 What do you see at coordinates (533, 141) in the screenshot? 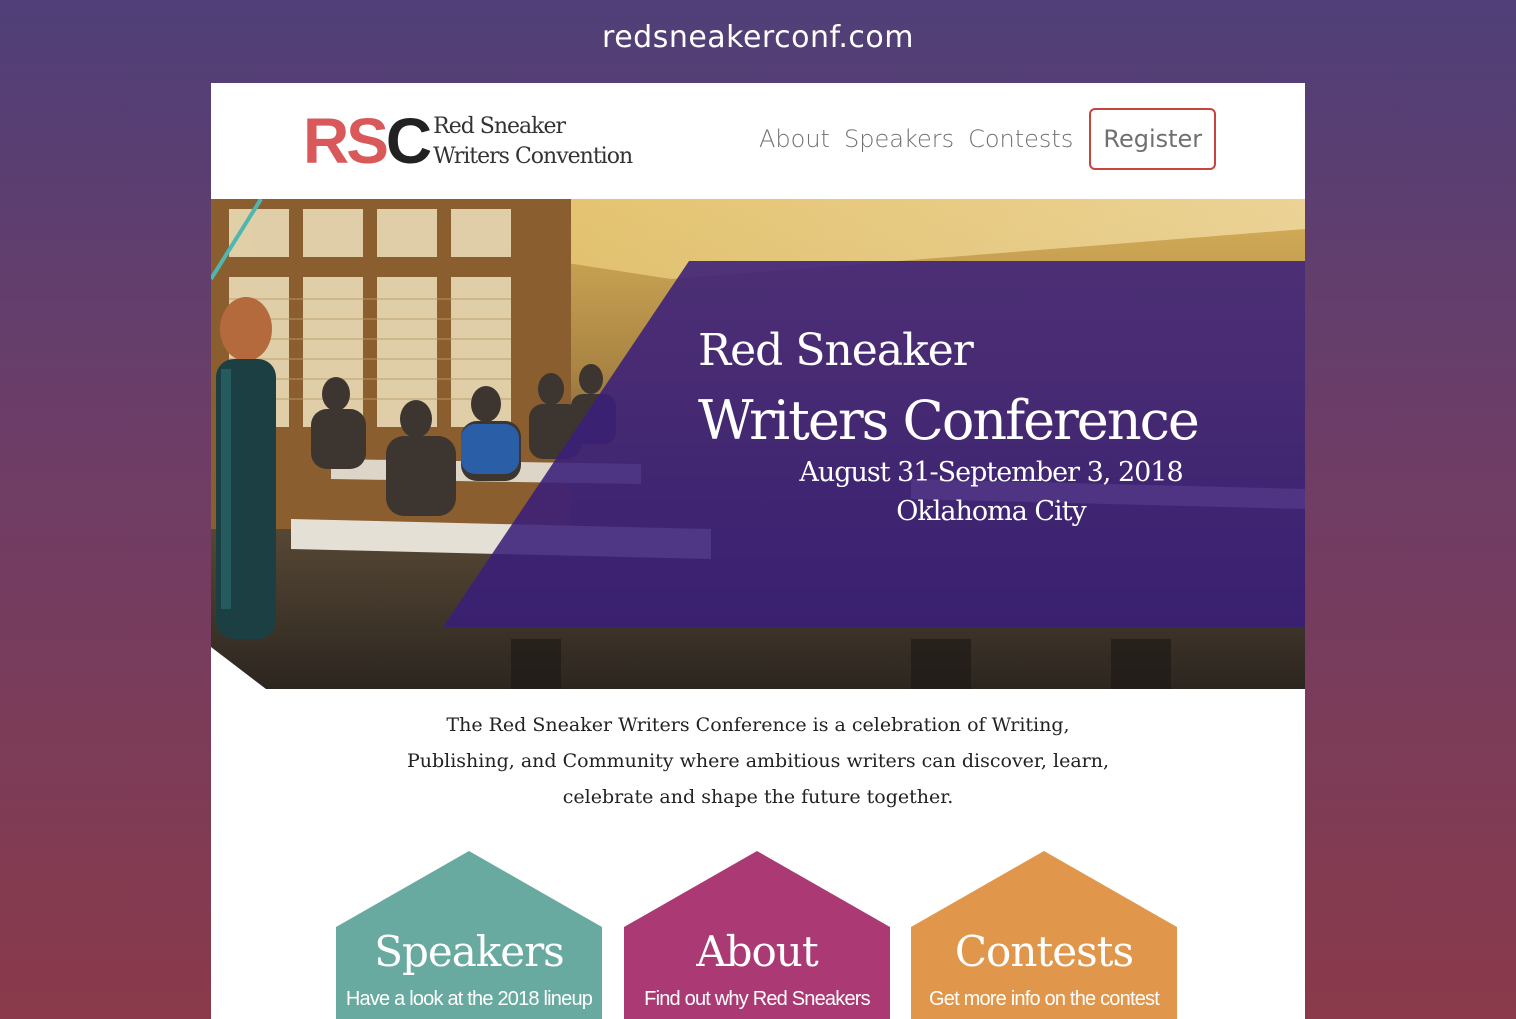
I see `logo-wordmark: Red Sneaker Writers Convention` at bounding box center [533, 141].